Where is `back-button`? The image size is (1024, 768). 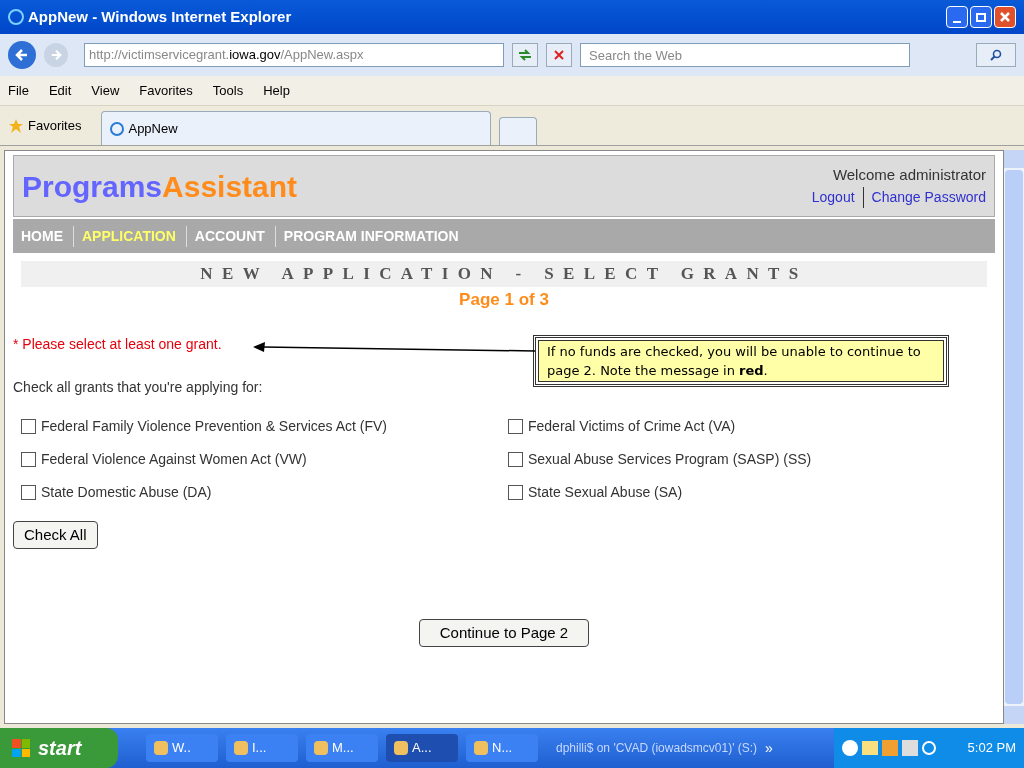
back-button is located at coordinates (22, 55).